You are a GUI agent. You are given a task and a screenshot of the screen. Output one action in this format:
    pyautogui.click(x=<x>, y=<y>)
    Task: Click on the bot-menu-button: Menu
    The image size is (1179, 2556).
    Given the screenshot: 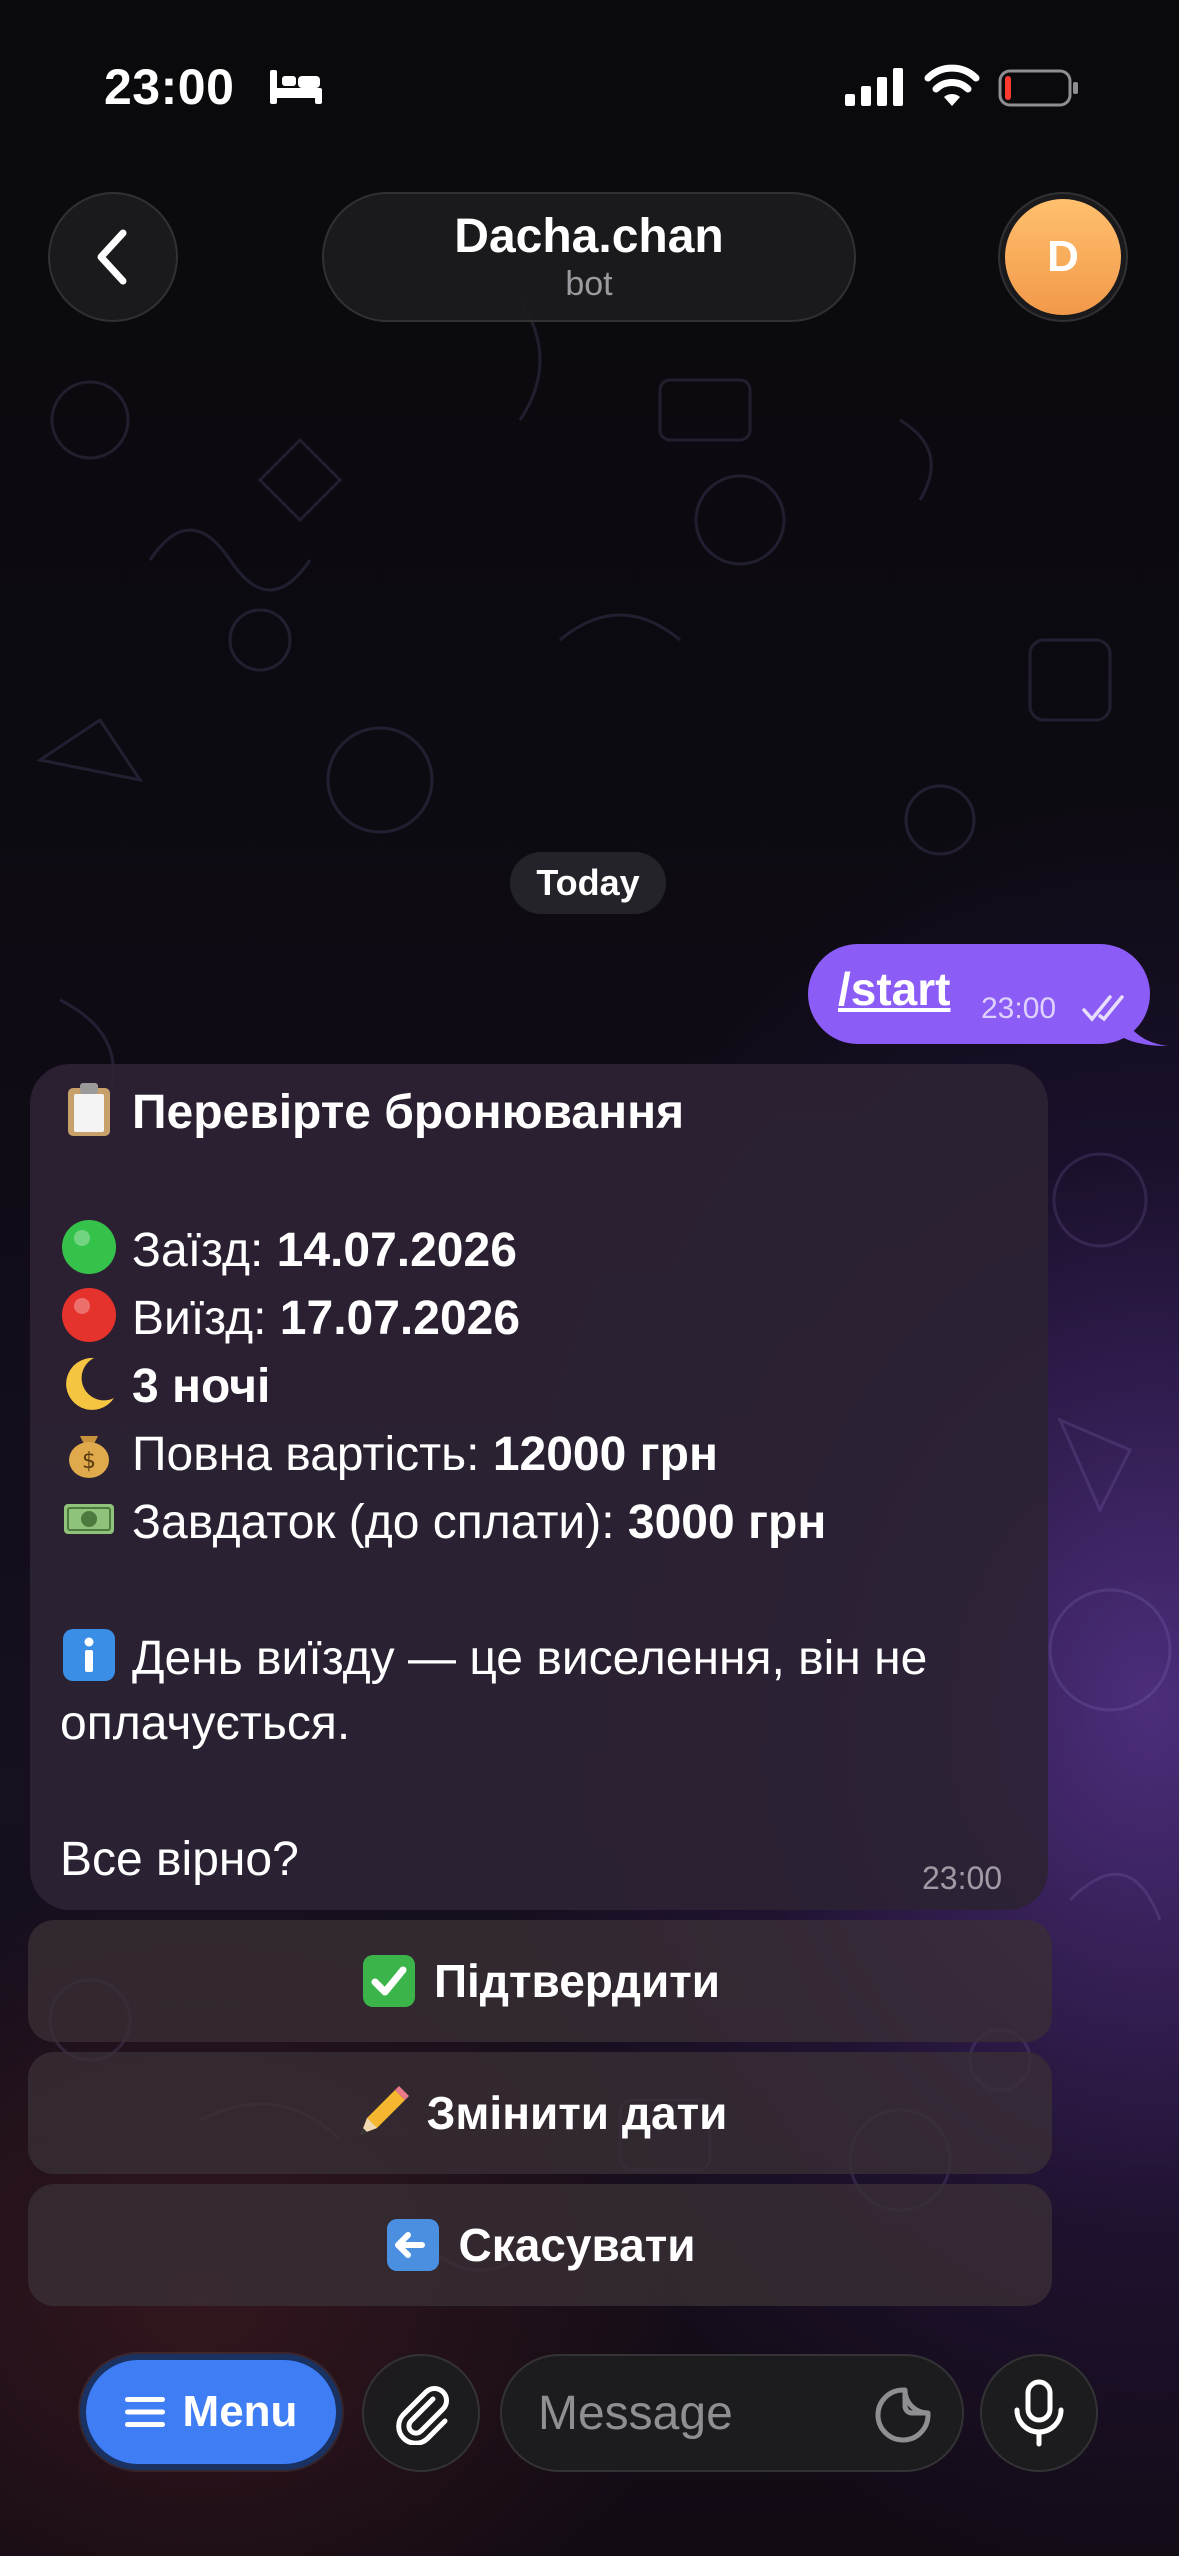 What is the action you would take?
    pyautogui.click(x=211, y=2412)
    